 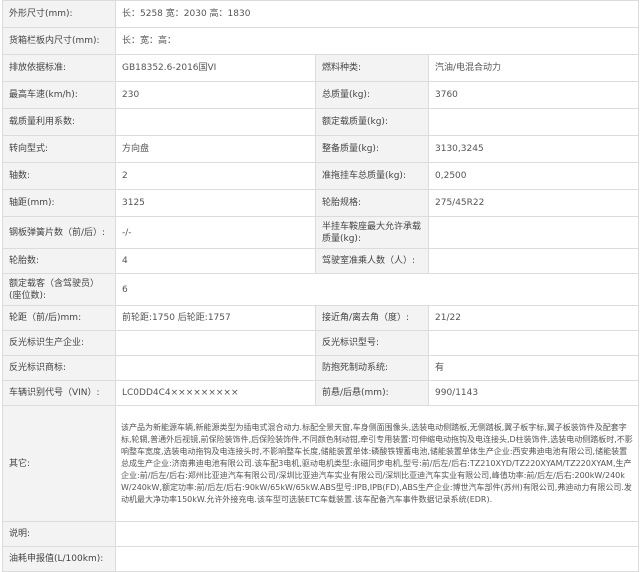 What do you see at coordinates (377, 289) in the screenshot?
I see `passenger-capacity-value: 6` at bounding box center [377, 289].